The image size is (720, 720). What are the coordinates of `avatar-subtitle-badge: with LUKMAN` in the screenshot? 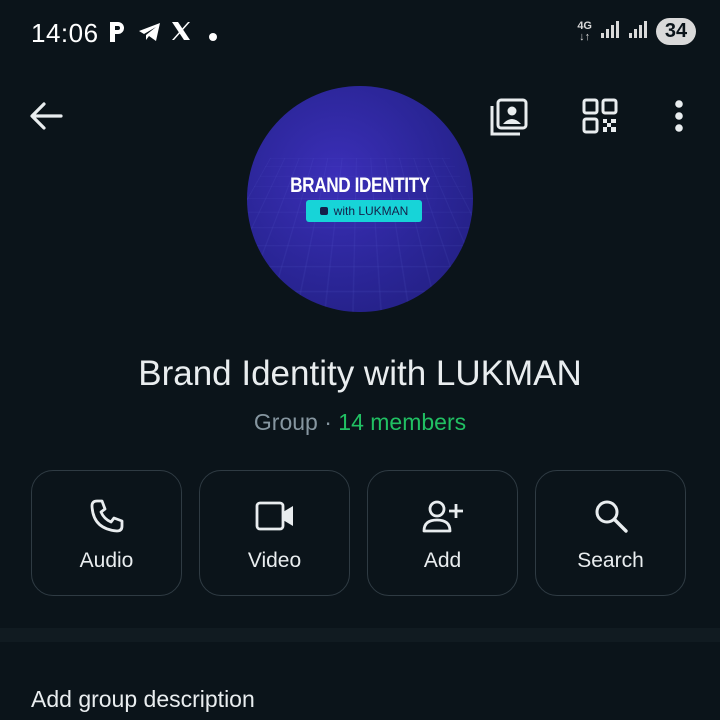 It's located at (364, 211).